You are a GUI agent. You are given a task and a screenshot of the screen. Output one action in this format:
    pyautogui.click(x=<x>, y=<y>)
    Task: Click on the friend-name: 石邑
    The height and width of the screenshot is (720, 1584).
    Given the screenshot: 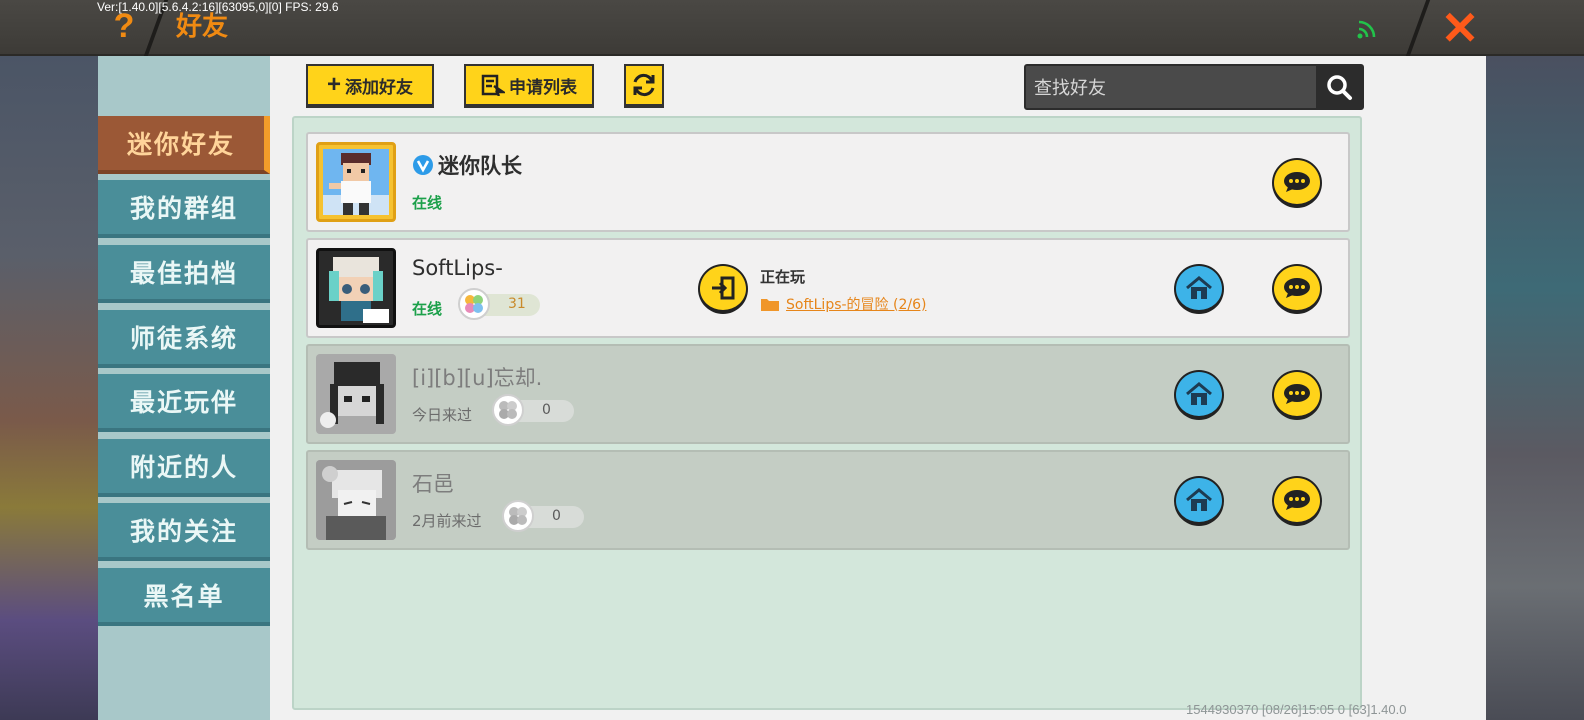 What is the action you would take?
    pyautogui.click(x=433, y=484)
    